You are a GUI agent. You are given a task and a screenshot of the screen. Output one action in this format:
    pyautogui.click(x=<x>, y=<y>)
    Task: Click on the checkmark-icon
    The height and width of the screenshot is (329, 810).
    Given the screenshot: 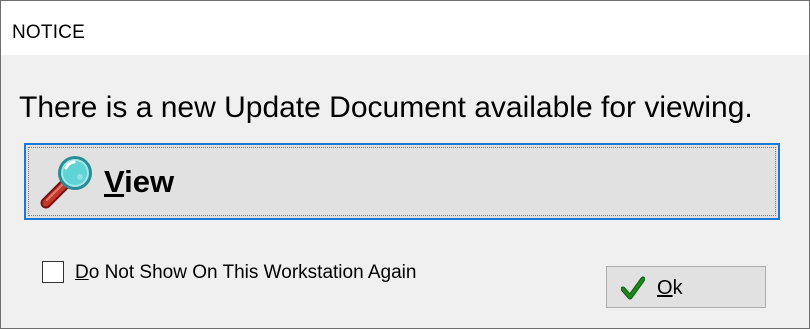 What is the action you would take?
    pyautogui.click(x=633, y=288)
    